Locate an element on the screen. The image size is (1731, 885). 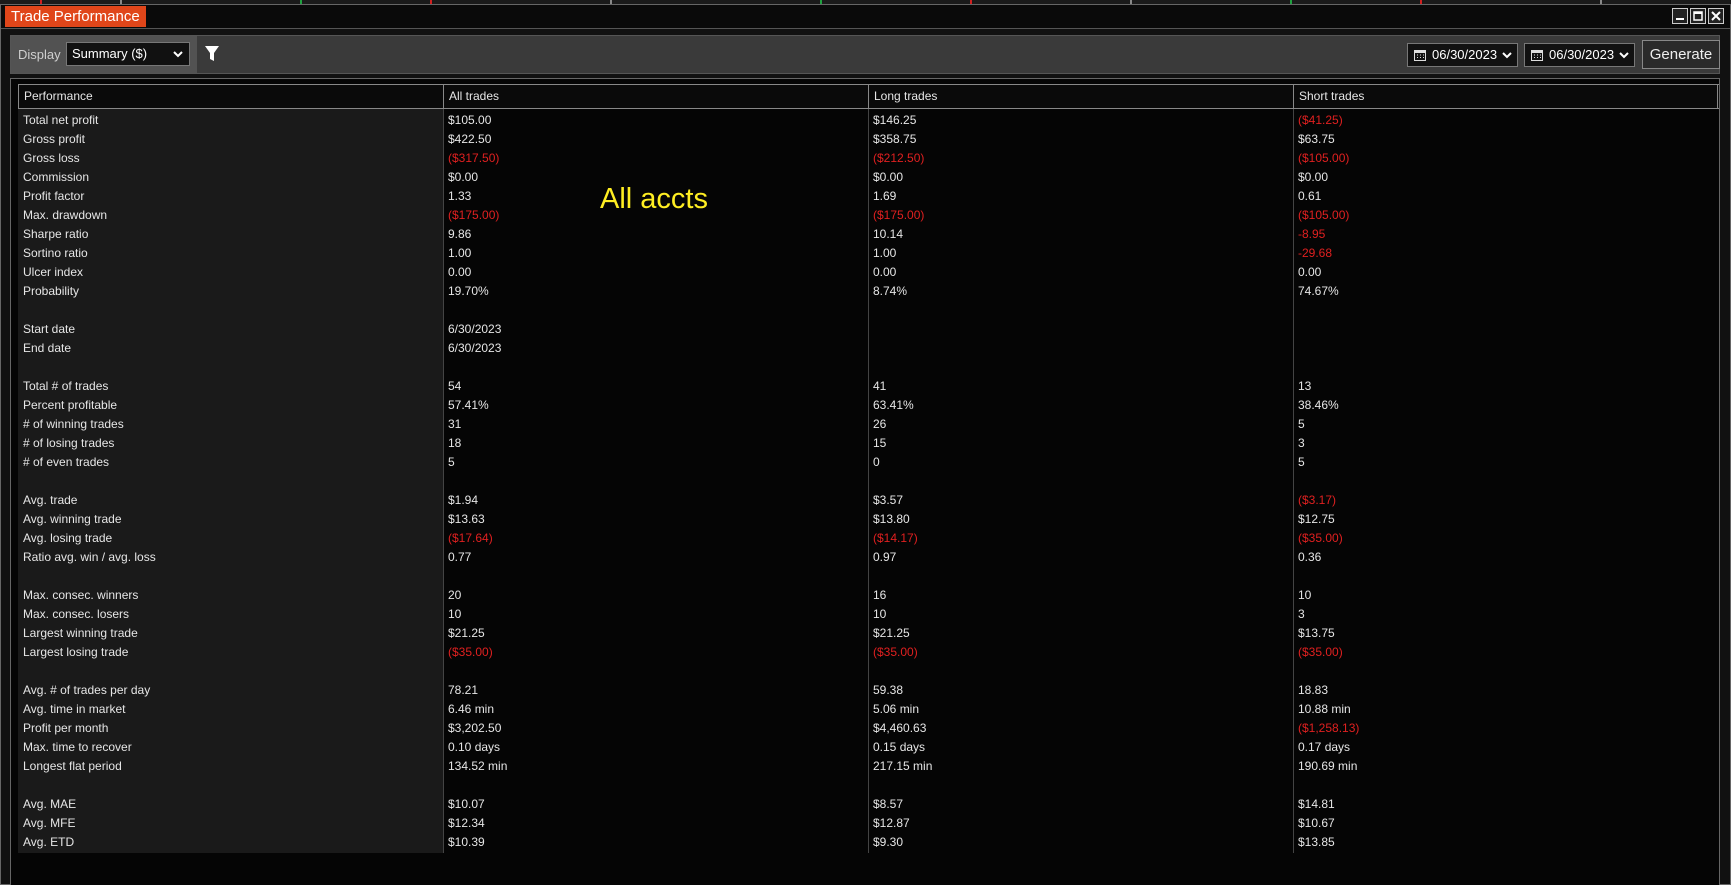
row-label: Avg. MFE is located at coordinates (49, 823).